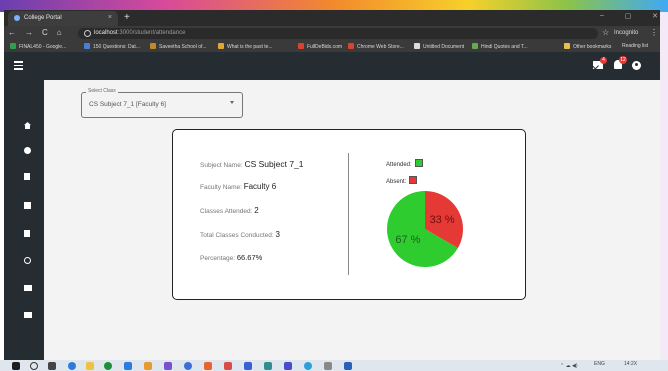  I want to click on percentage-label: Percentage:, so click(218, 258).